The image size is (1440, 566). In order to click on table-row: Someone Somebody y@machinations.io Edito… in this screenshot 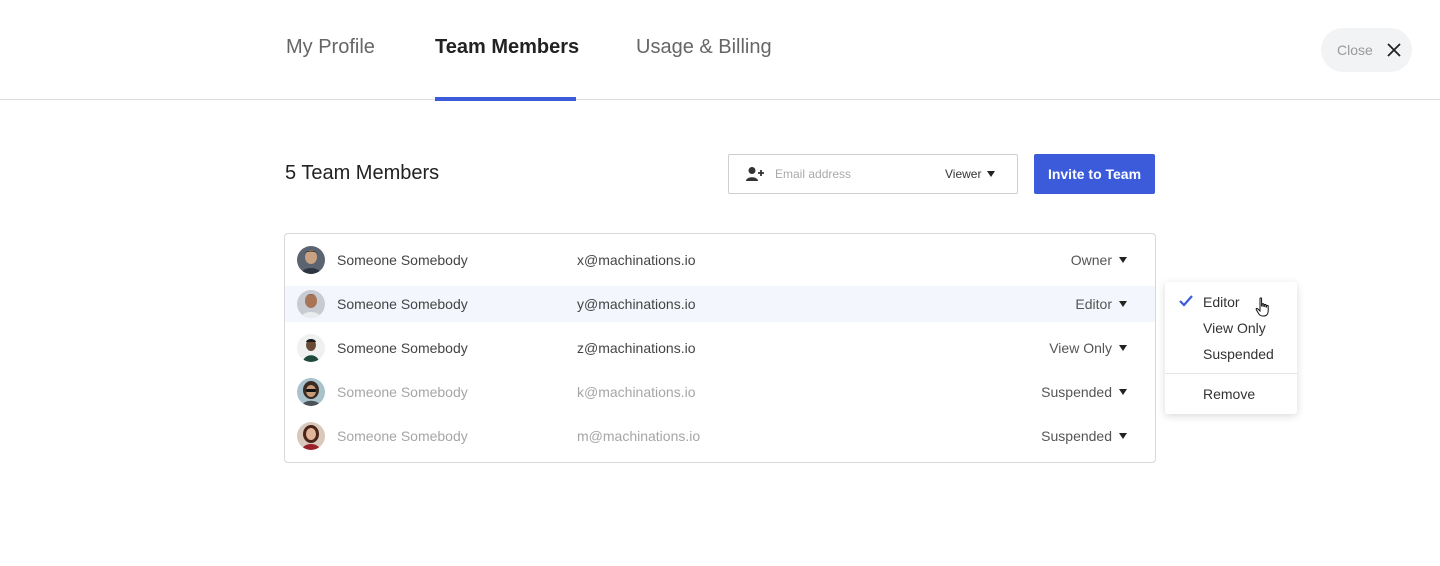, I will do `click(720, 304)`.